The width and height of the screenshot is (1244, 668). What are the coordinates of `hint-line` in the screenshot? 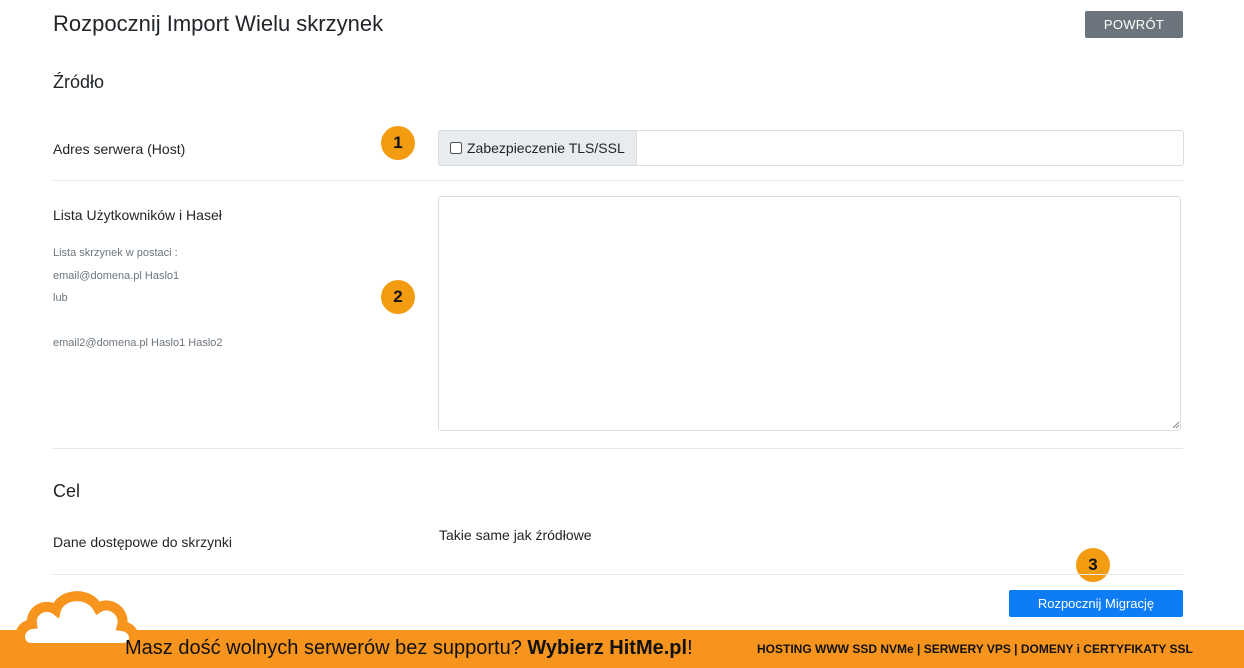 It's located at (138, 321).